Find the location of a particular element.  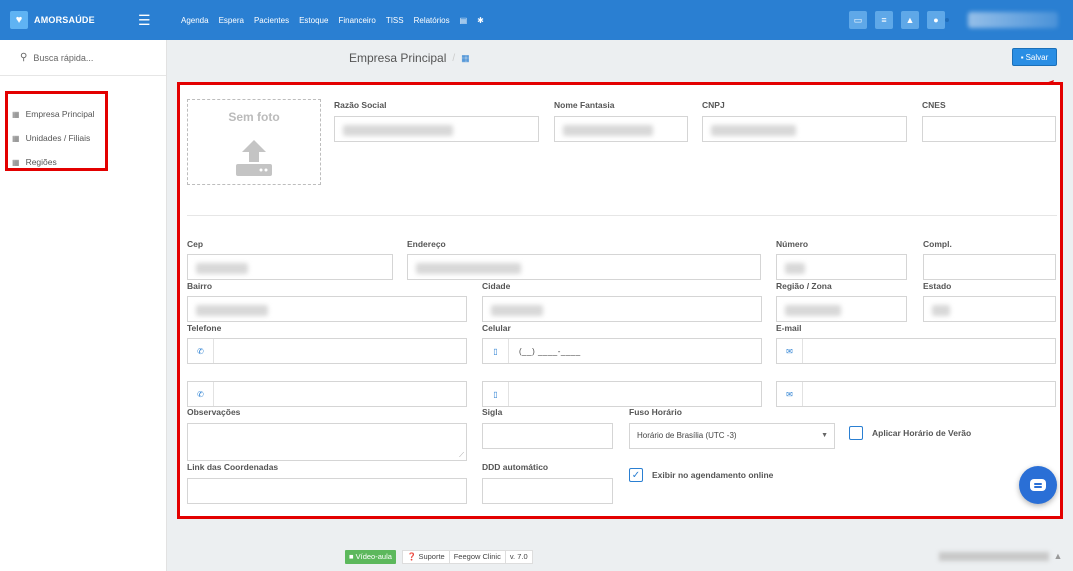

label-cnpj: CNPJ is located at coordinates (713, 105).